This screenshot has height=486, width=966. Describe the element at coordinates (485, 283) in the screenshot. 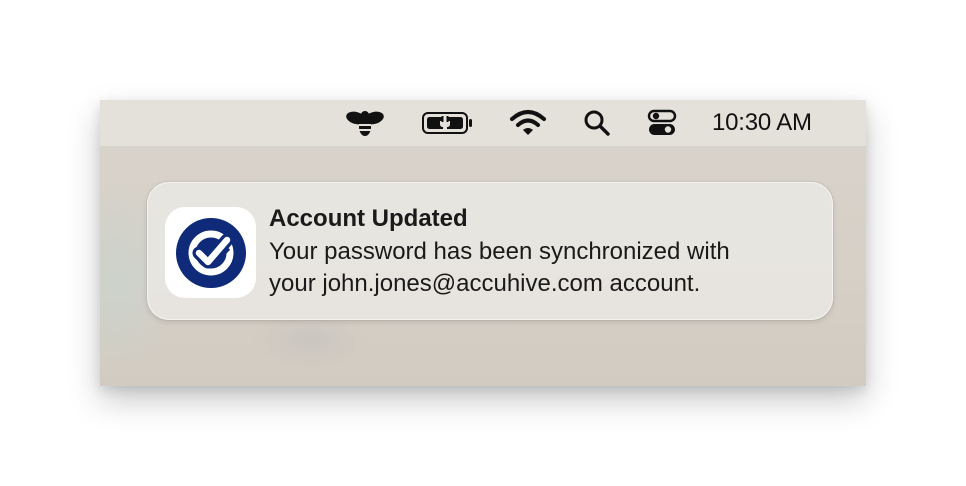

I see `notification-body-line: your john.jones@accuhive.com account.` at that location.